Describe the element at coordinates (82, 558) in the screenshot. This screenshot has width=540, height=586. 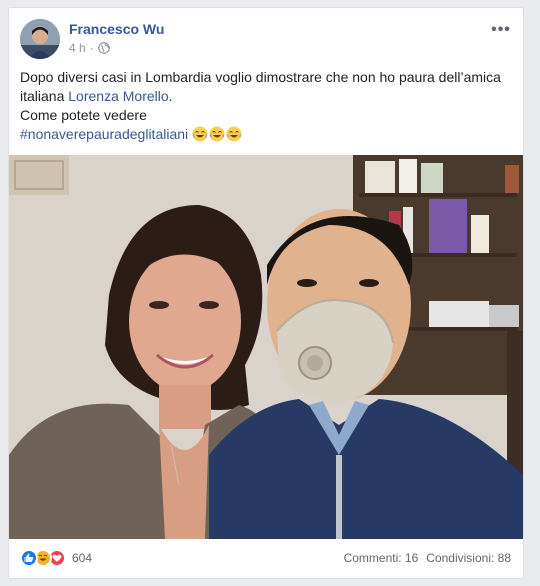
I see `reactions-count: 604` at that location.